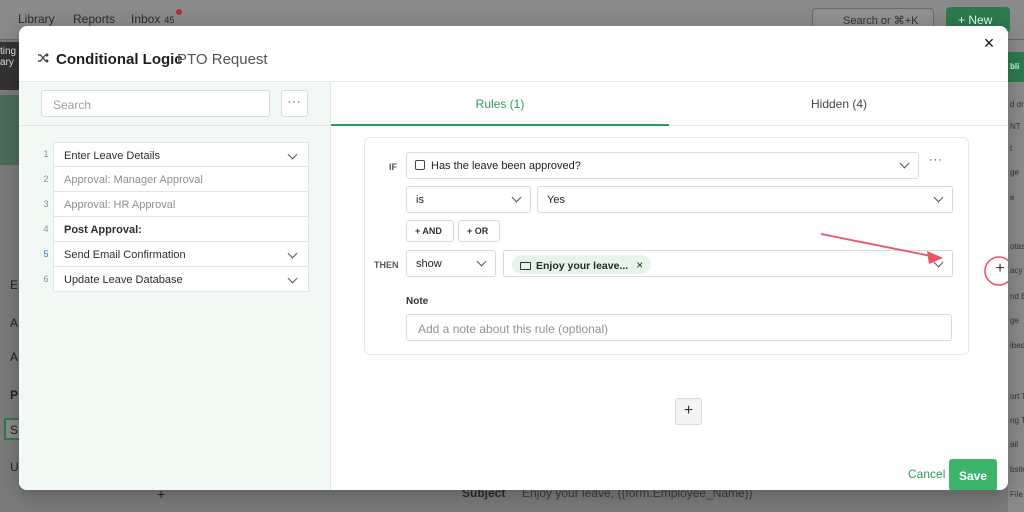 Image resolution: width=1024 pixels, height=512 pixels. What do you see at coordinates (43, 58) in the screenshot?
I see `shuffle-icon` at bounding box center [43, 58].